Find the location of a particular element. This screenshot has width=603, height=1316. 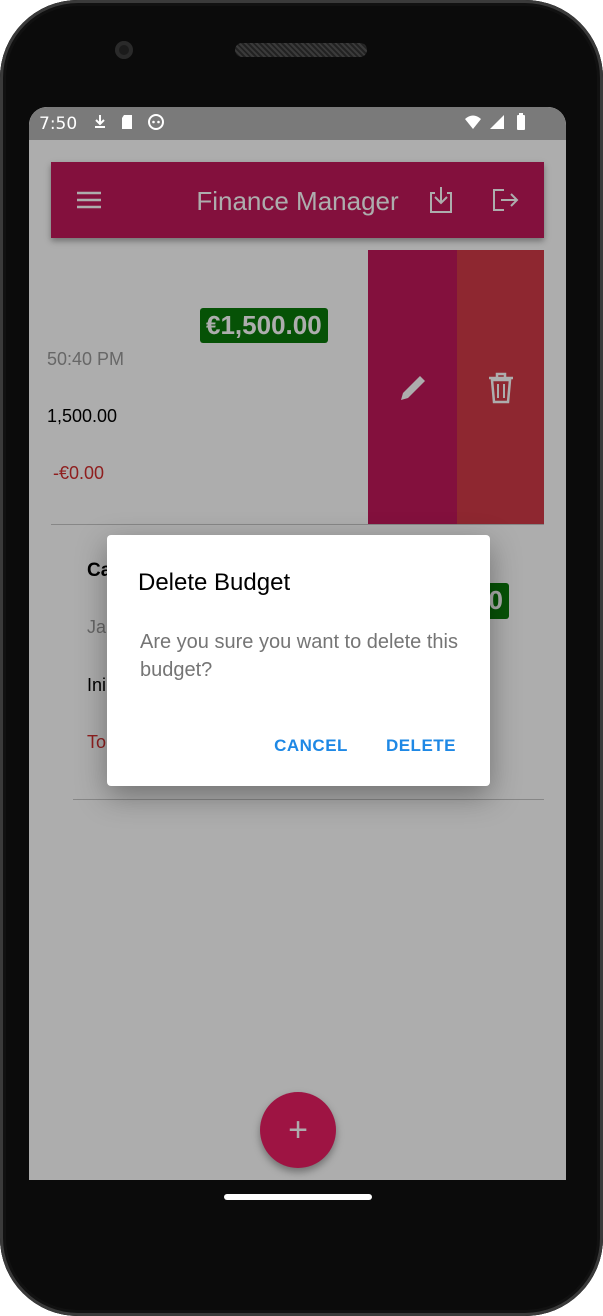

android-icon is located at coordinates (156, 122).